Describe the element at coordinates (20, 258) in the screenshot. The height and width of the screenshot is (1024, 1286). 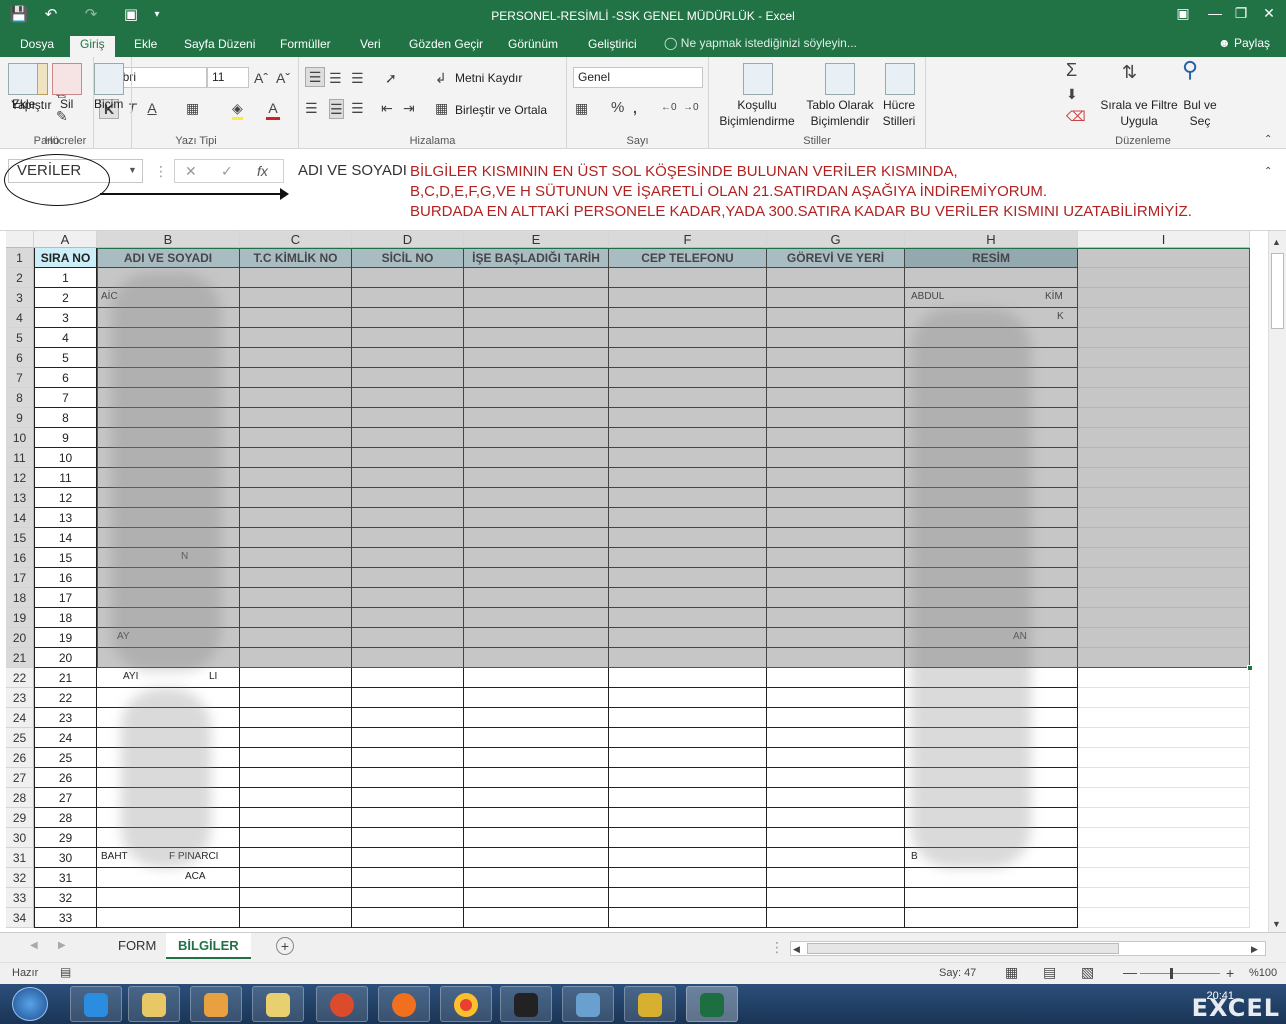
I see `row-header: 1` at that location.